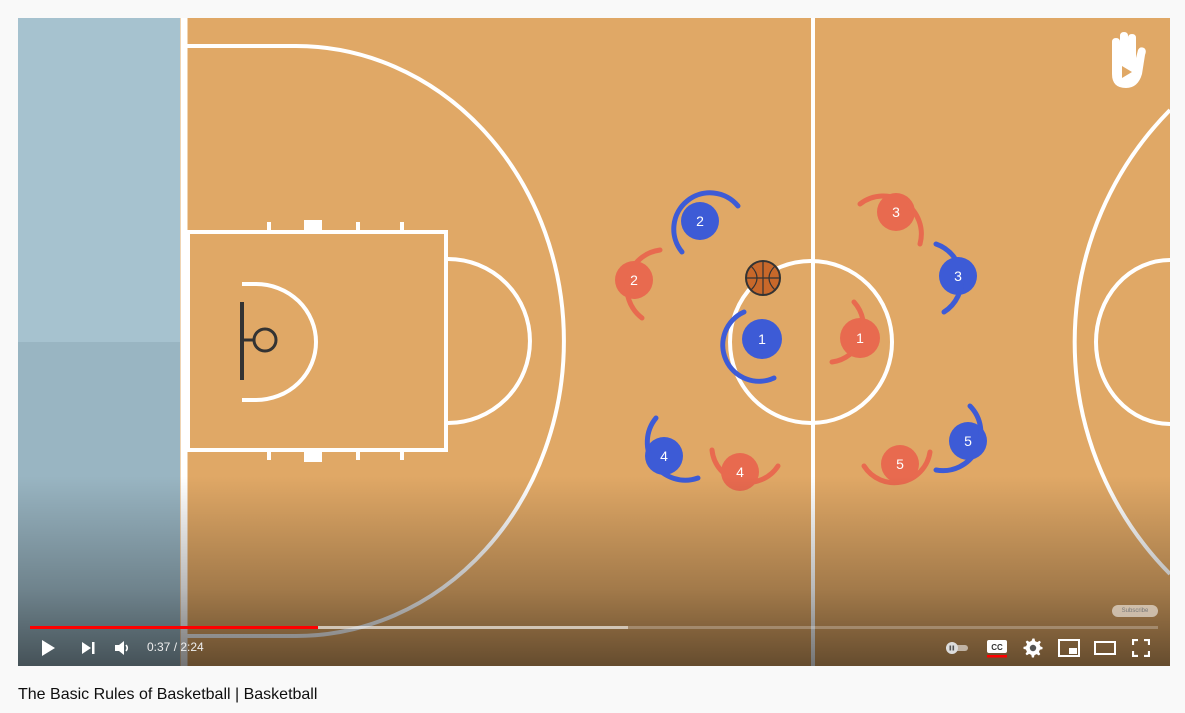  I want to click on gear-icon, so click(1033, 648).